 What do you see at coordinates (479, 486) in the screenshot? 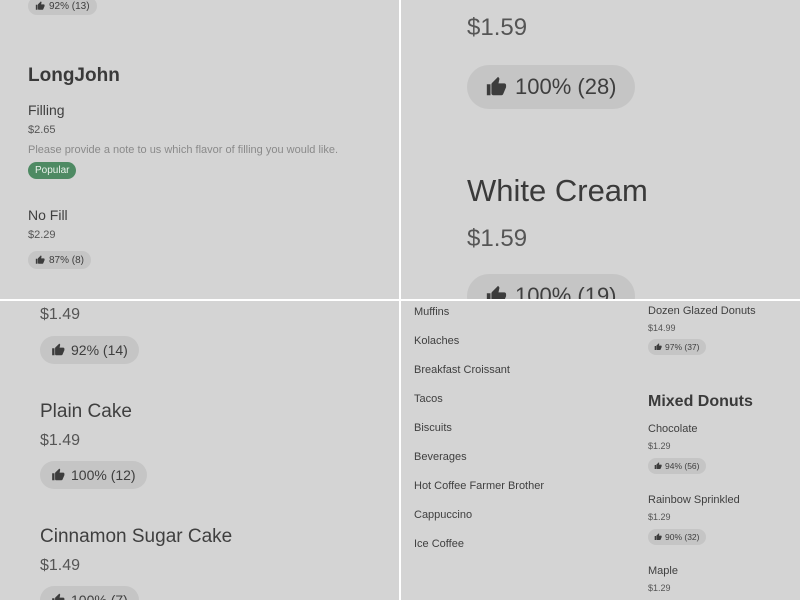
I see `category-link-hot-coffee: Hot Coffee Farmer Brother` at bounding box center [479, 486].